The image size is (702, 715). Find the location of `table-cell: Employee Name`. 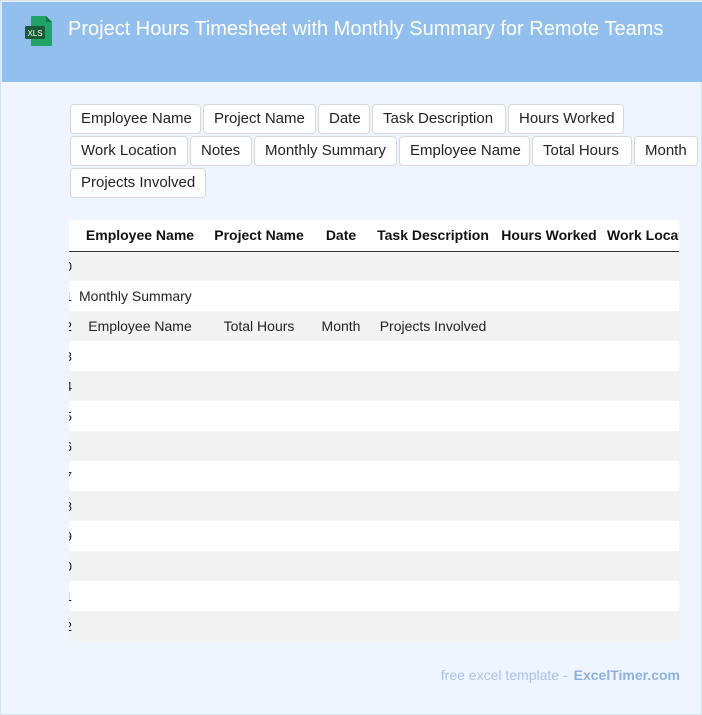

table-cell: Employee Name is located at coordinates (140, 326).